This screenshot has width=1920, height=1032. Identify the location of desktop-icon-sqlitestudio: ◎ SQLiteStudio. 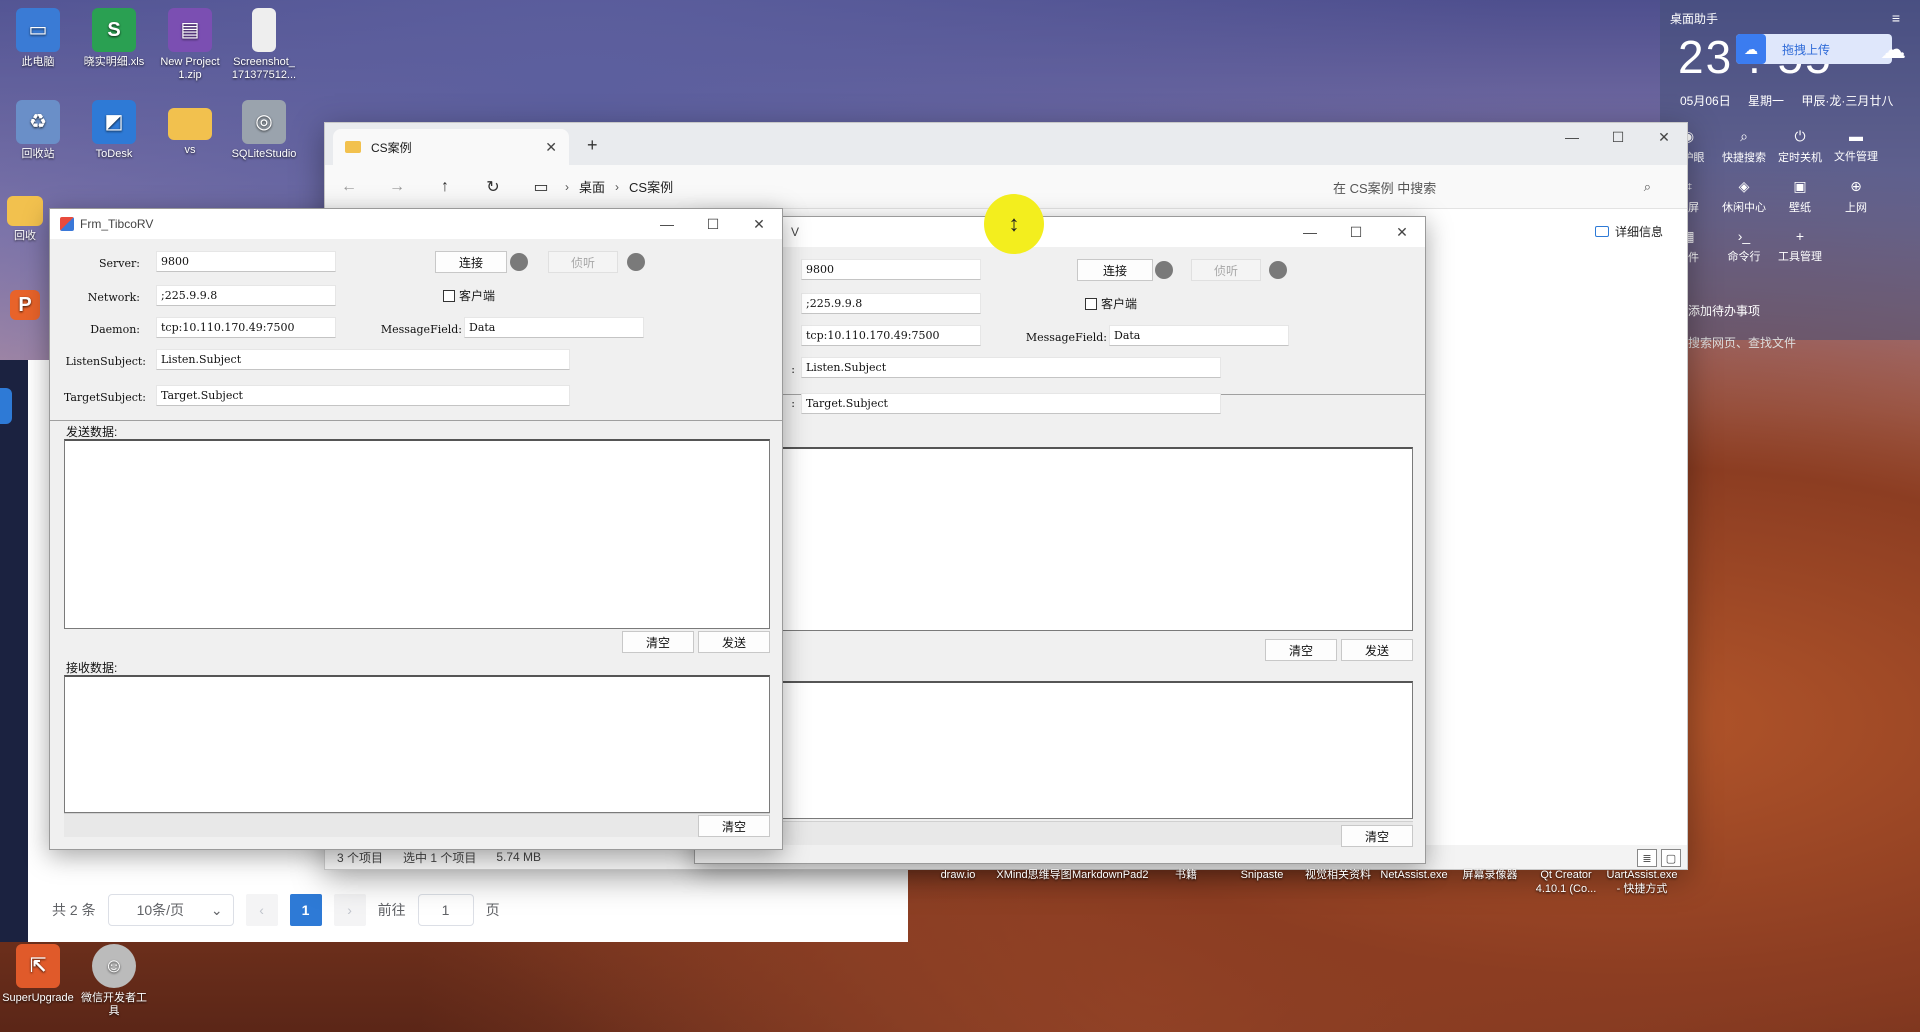
(264, 130).